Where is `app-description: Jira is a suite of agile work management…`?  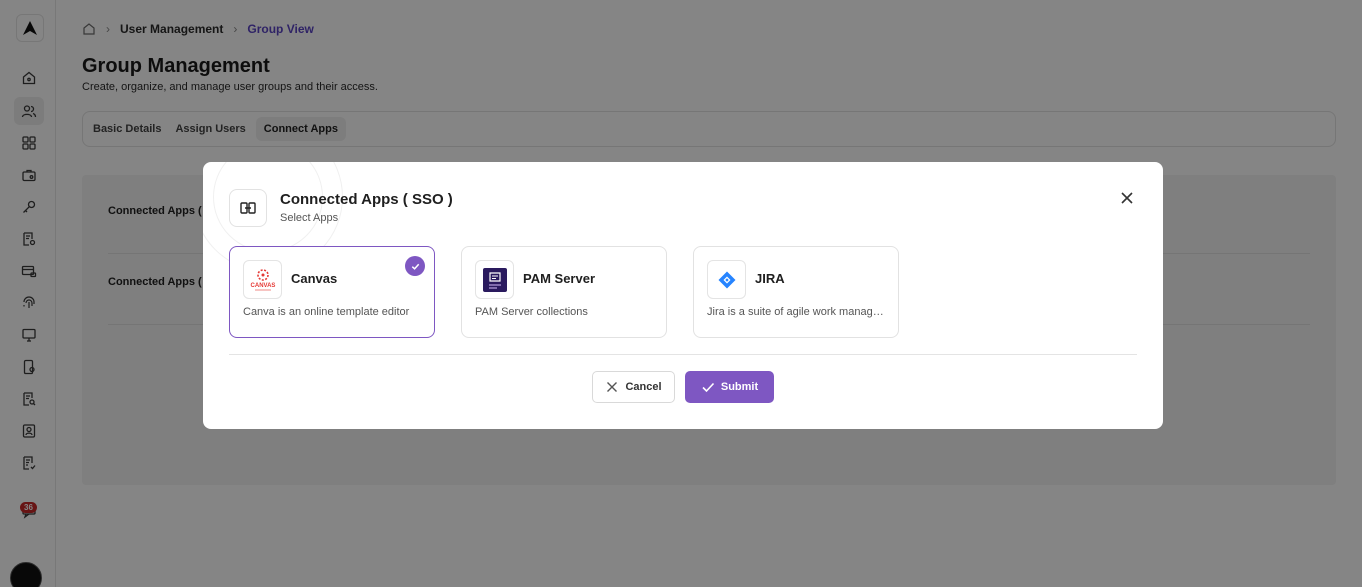 app-description: Jira is a suite of agile work management… is located at coordinates (798, 312).